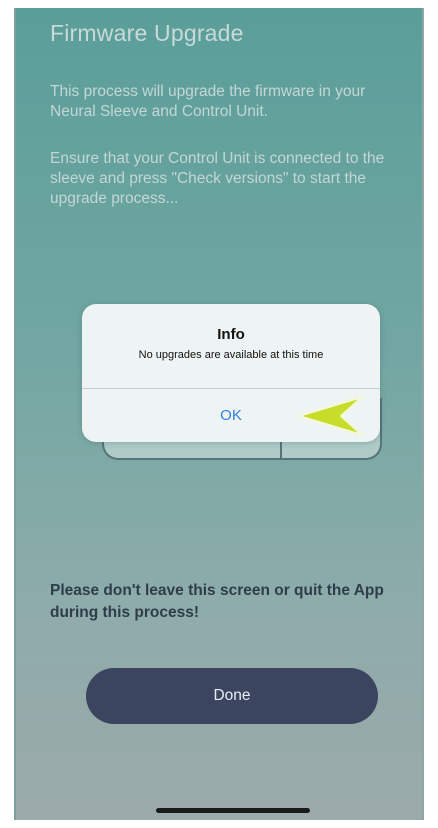  Describe the element at coordinates (231, 355) in the screenshot. I see `alert-message: No upgrades are available at this time` at that location.